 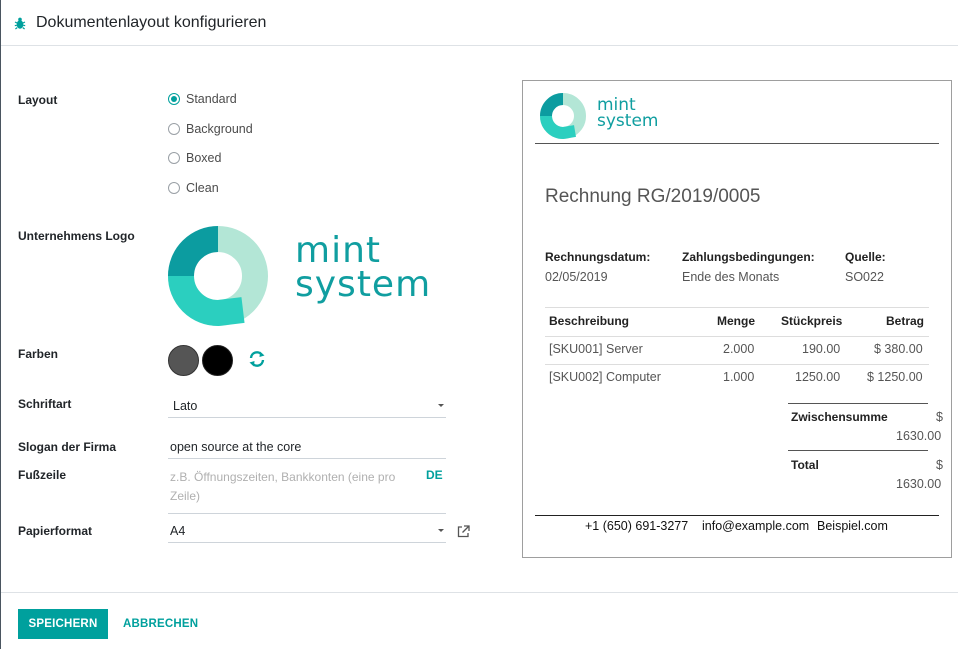 I want to click on dialog-title: Dokumentenlayout konfigurieren, so click(x=151, y=22).